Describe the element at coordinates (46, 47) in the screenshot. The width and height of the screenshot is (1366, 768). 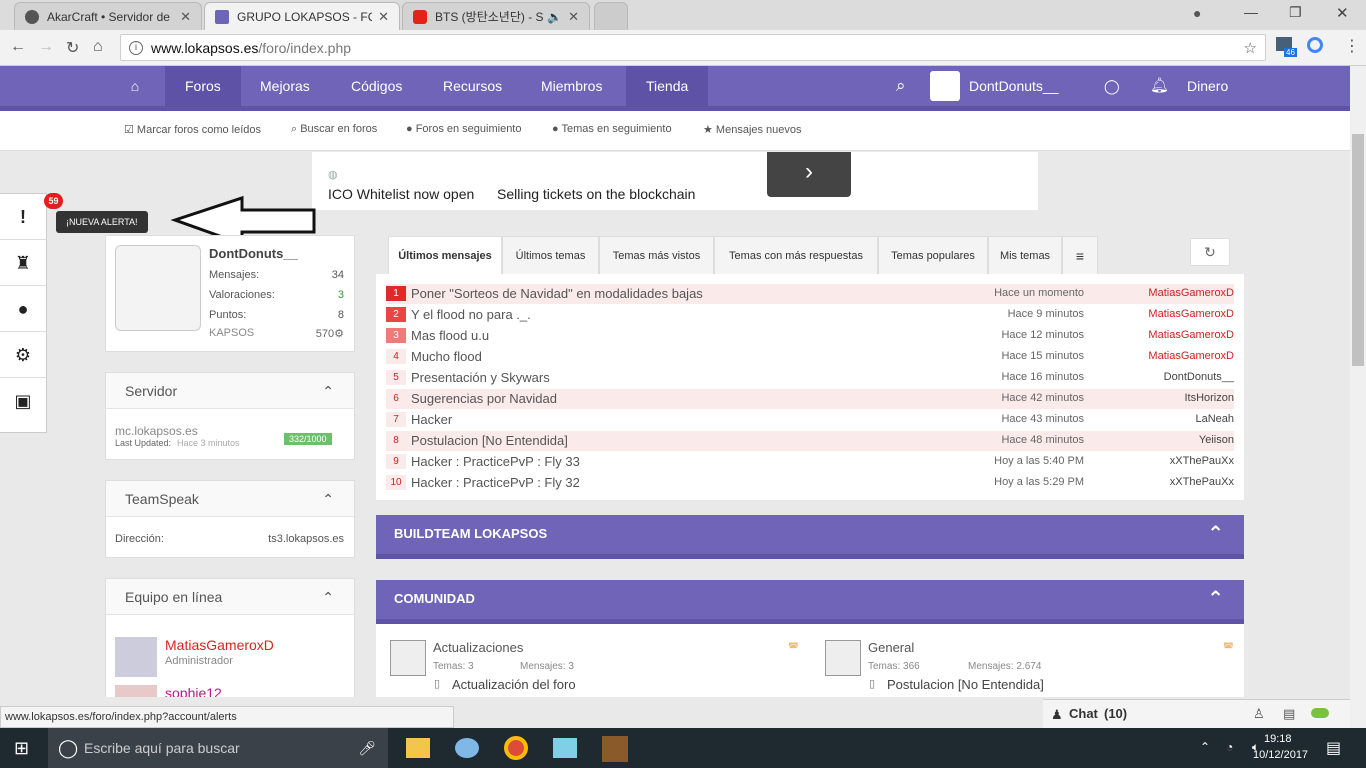
I see `forward-icon: →` at that location.